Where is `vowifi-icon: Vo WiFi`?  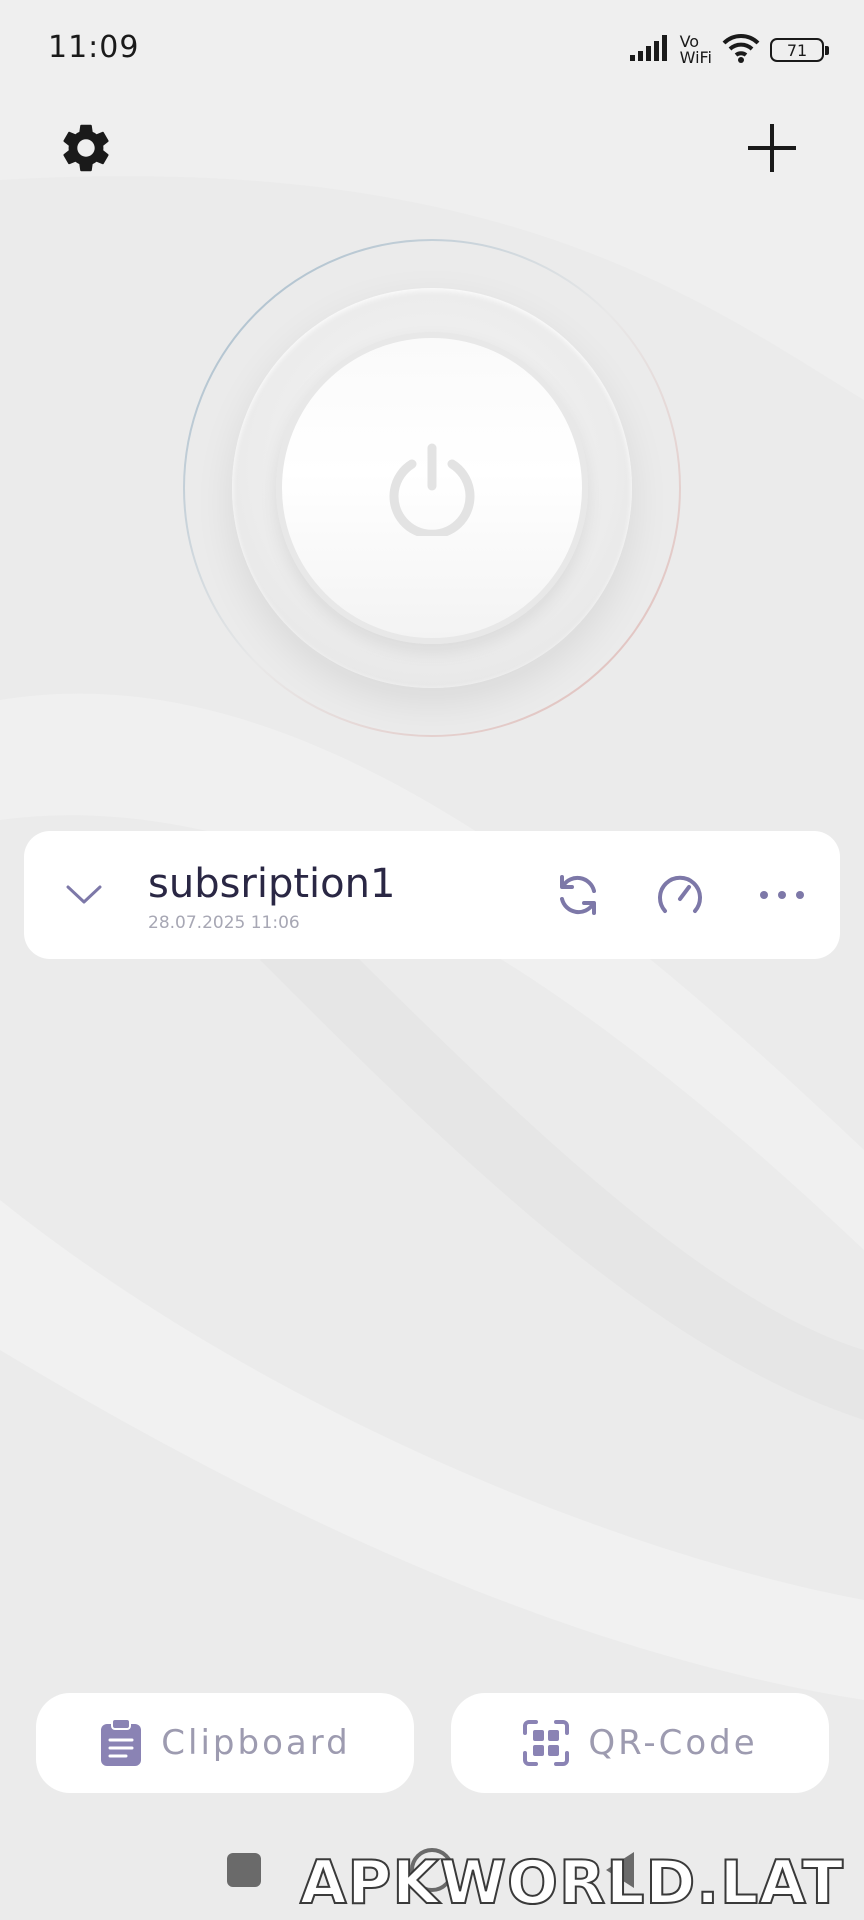 vowifi-icon: Vo WiFi is located at coordinates (696, 50).